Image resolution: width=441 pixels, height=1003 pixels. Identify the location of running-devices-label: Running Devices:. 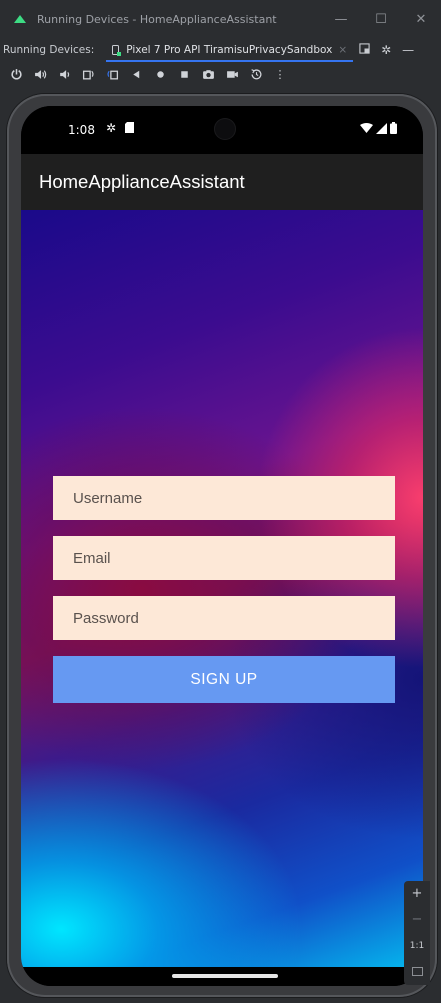
(49, 50).